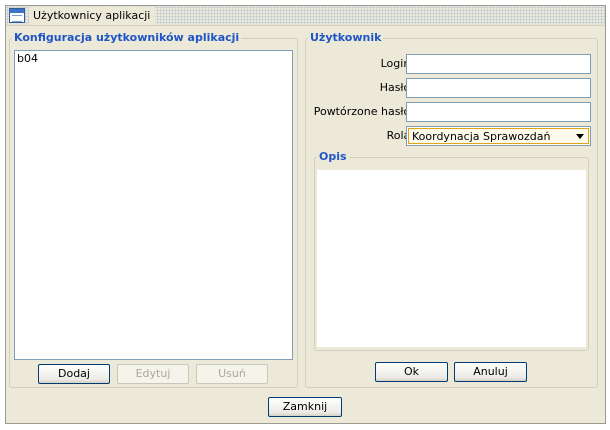  I want to click on role-select-value: Koordynacja Sprawozdań, so click(481, 136).